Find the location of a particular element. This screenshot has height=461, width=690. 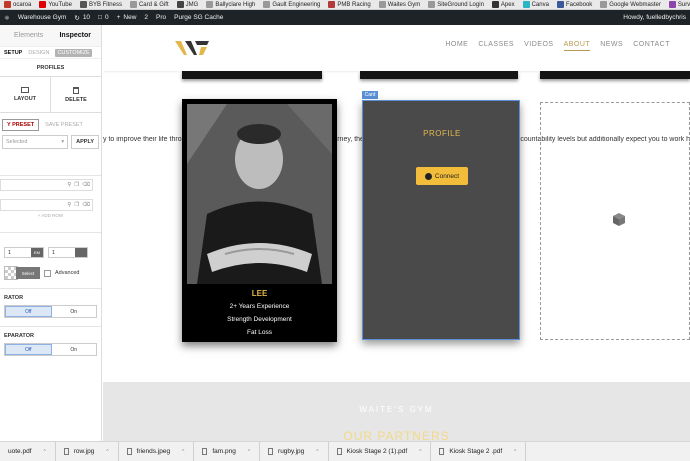

bookmark-favicon-icon is located at coordinates (604, 4).